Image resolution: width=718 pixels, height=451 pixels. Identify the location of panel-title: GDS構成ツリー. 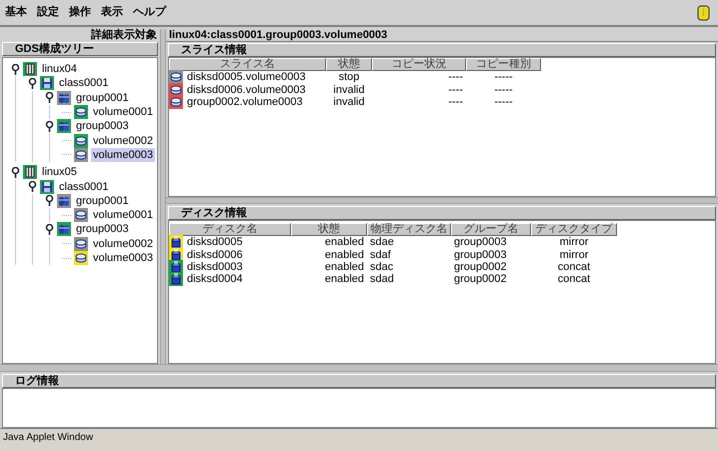
(80, 49).